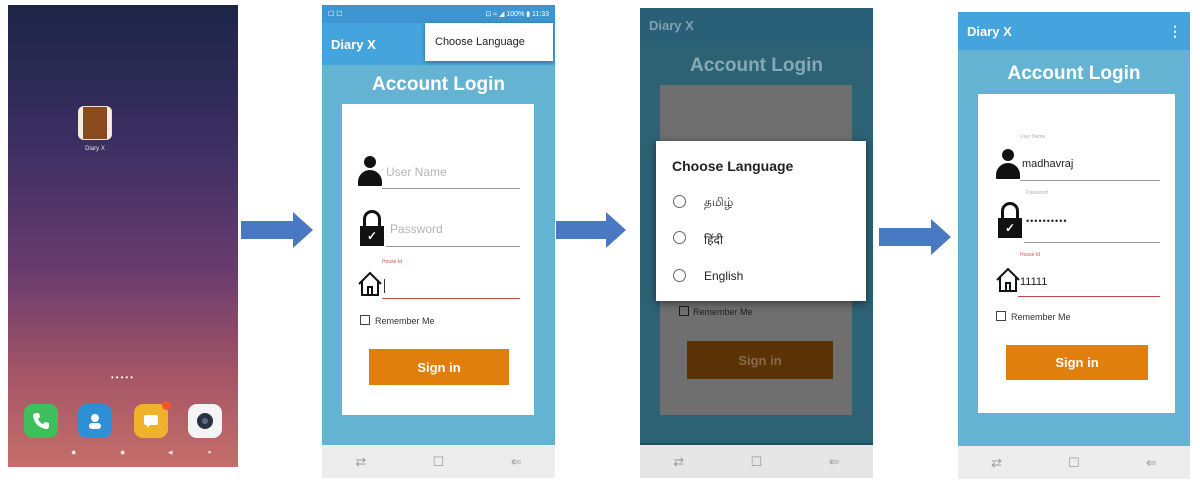 The width and height of the screenshot is (1200, 485). What do you see at coordinates (489, 42) in the screenshot?
I see `menu-item-choose-language: Choose Language` at bounding box center [489, 42].